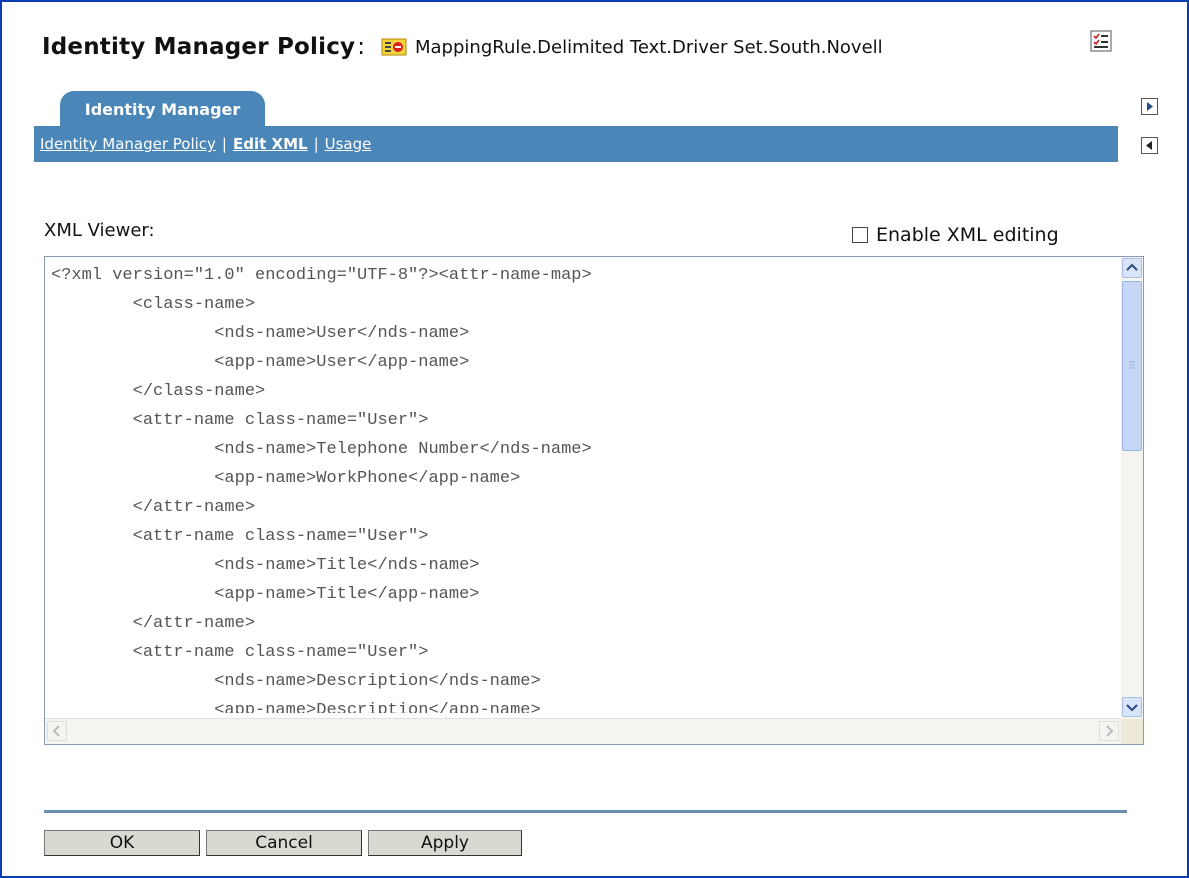 Image resolution: width=1189 pixels, height=878 pixels. Describe the element at coordinates (1109, 731) in the screenshot. I see `scroll-right-icon` at that location.